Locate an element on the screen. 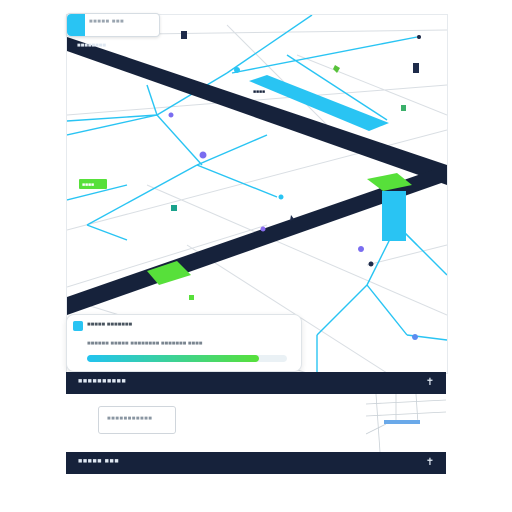 The image size is (512, 512). mini-route is located at coordinates (402, 422).